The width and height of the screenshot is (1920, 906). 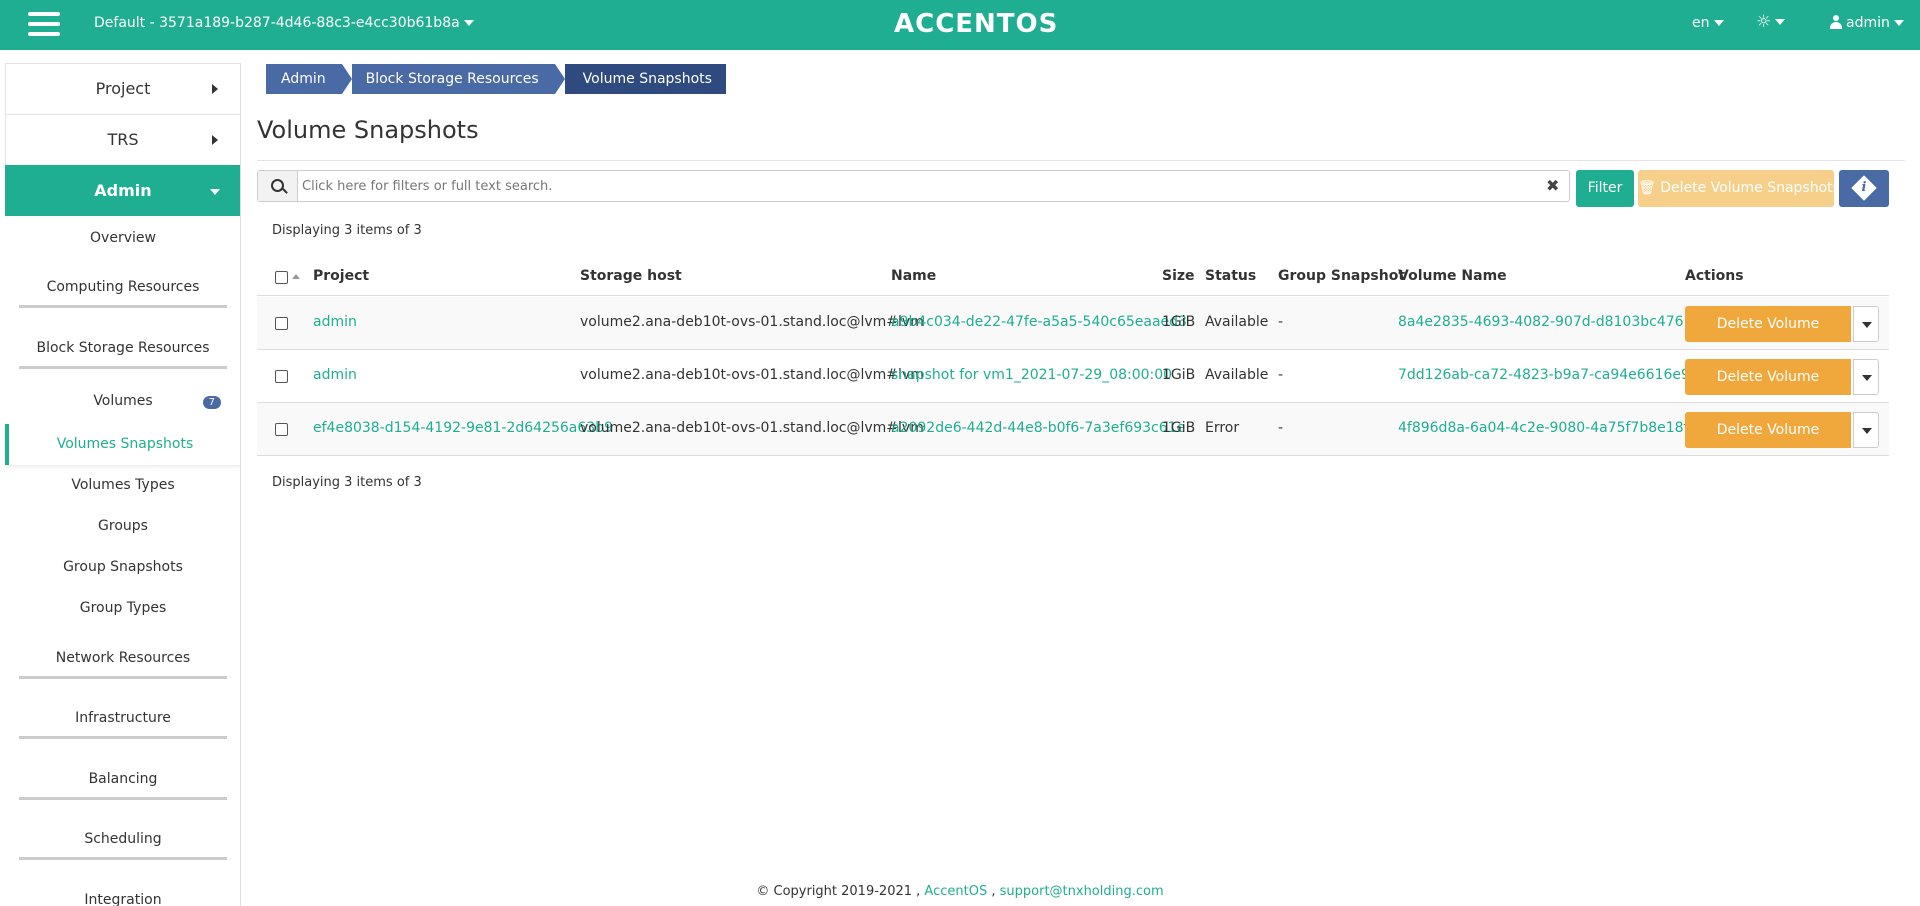 I want to click on sidebar-item-overview: Overview, so click(x=122, y=238).